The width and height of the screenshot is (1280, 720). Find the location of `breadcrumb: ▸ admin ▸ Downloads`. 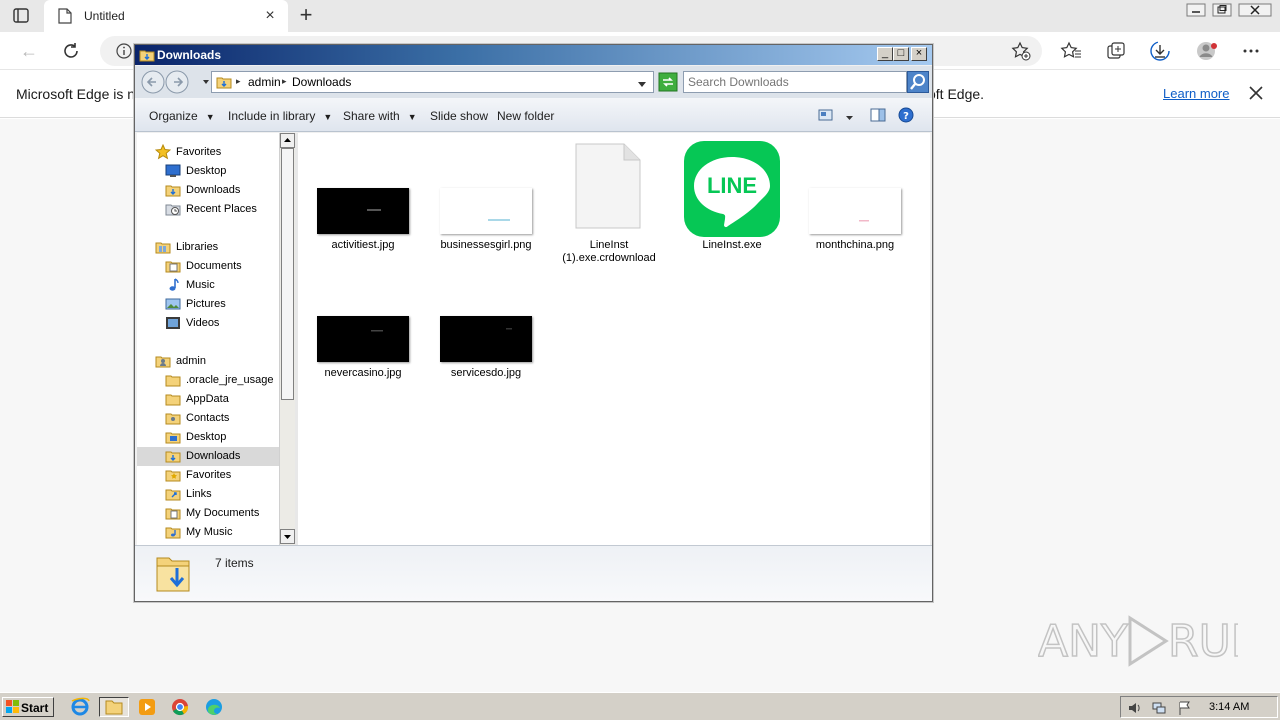

breadcrumb: ▸ admin ▸ Downloads is located at coordinates (432, 82).